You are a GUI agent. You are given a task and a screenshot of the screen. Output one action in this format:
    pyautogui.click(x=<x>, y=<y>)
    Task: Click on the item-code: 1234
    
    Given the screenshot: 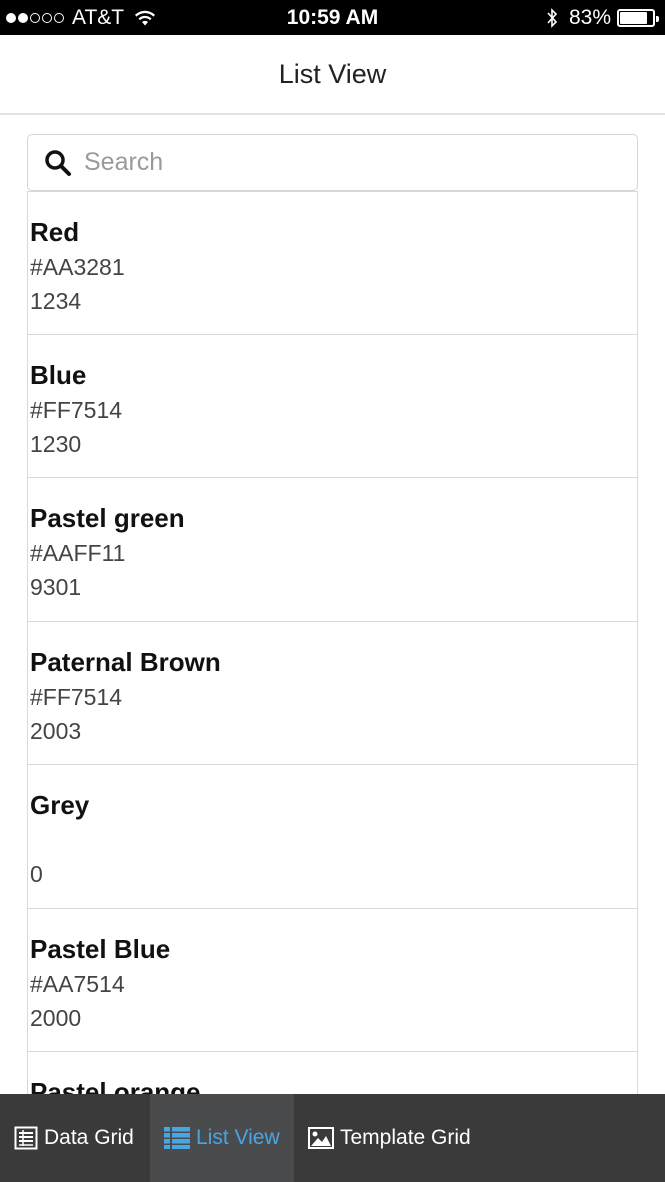 What is the action you would take?
    pyautogui.click(x=56, y=301)
    